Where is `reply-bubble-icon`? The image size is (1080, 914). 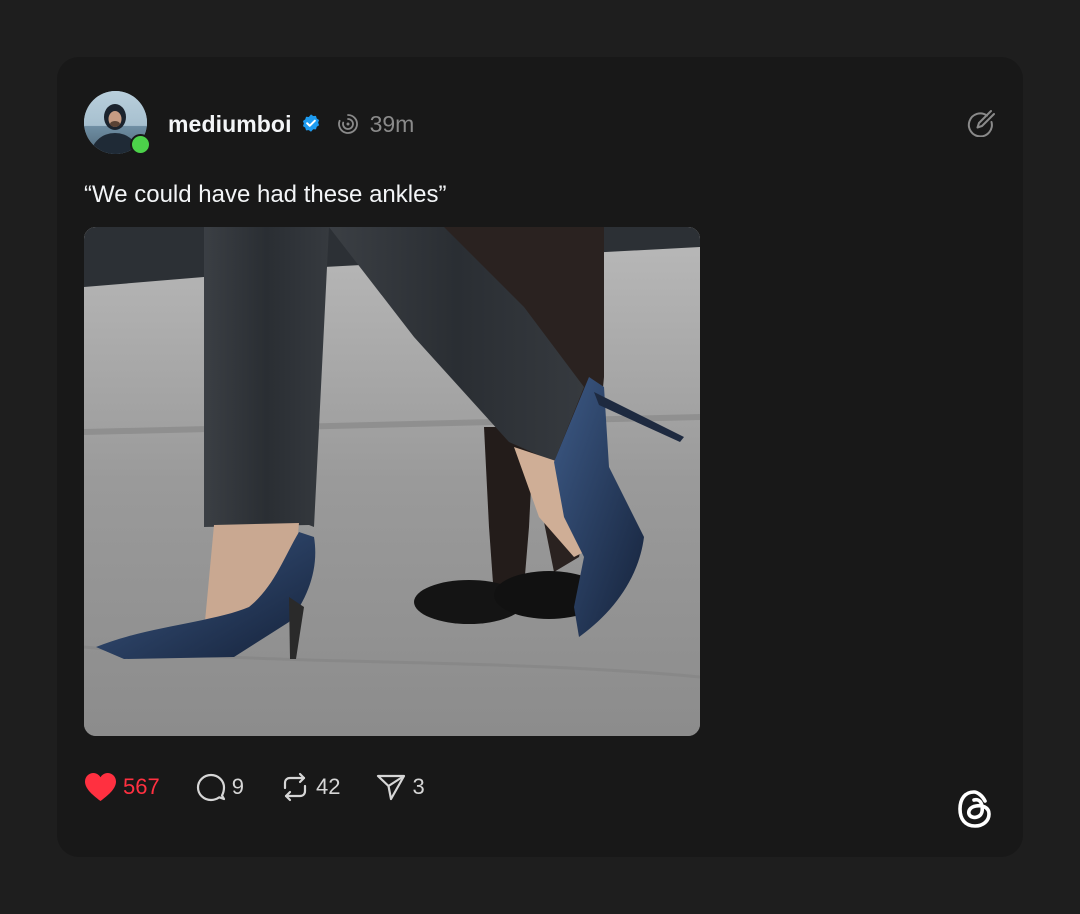 reply-bubble-icon is located at coordinates (210, 787).